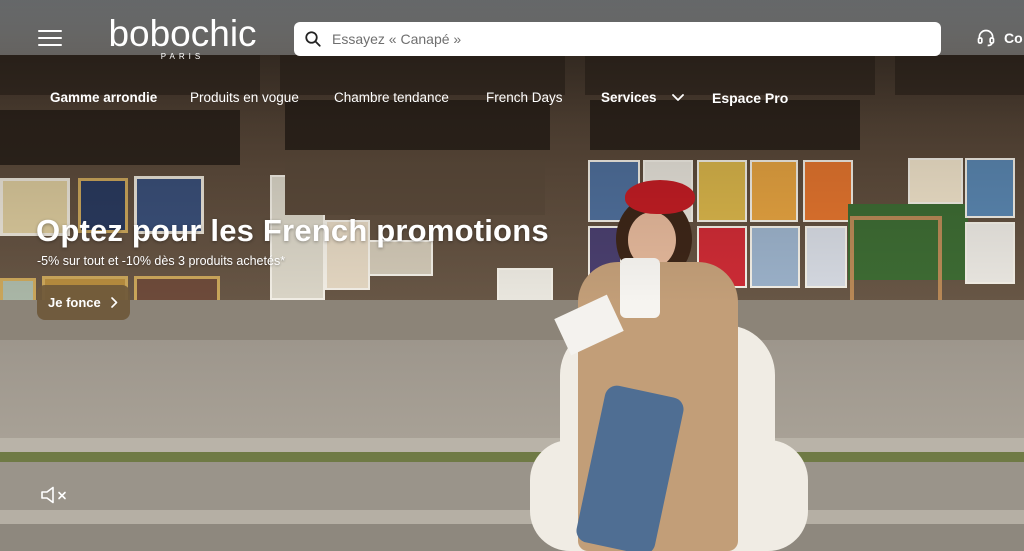 This screenshot has width=1024, height=551. What do you see at coordinates (244, 97) in the screenshot?
I see `nav-item-produits-en-vogue: Produits en vogue` at bounding box center [244, 97].